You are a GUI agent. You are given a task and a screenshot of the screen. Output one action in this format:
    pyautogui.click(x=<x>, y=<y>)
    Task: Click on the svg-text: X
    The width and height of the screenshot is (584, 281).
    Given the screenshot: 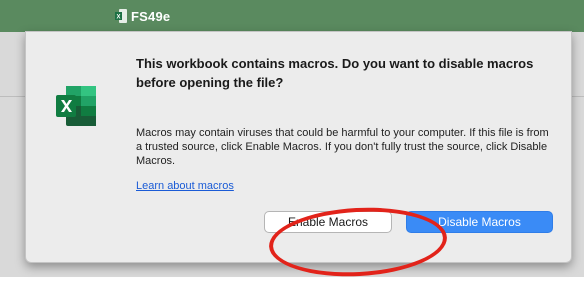 What is the action you would take?
    pyautogui.click(x=118, y=18)
    